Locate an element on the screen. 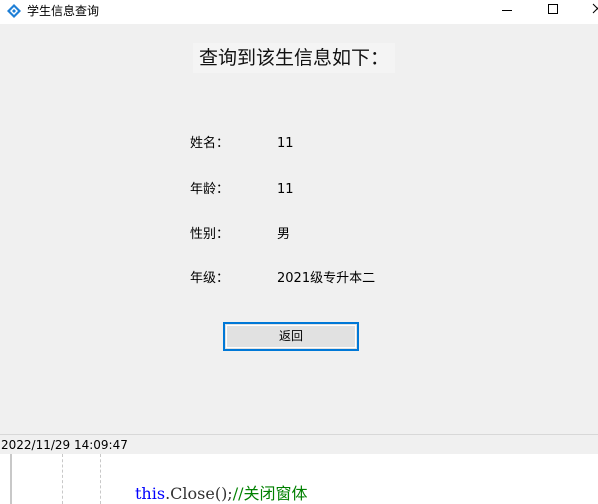 This screenshot has height=504, width=598. maximize-button is located at coordinates (553, 12).